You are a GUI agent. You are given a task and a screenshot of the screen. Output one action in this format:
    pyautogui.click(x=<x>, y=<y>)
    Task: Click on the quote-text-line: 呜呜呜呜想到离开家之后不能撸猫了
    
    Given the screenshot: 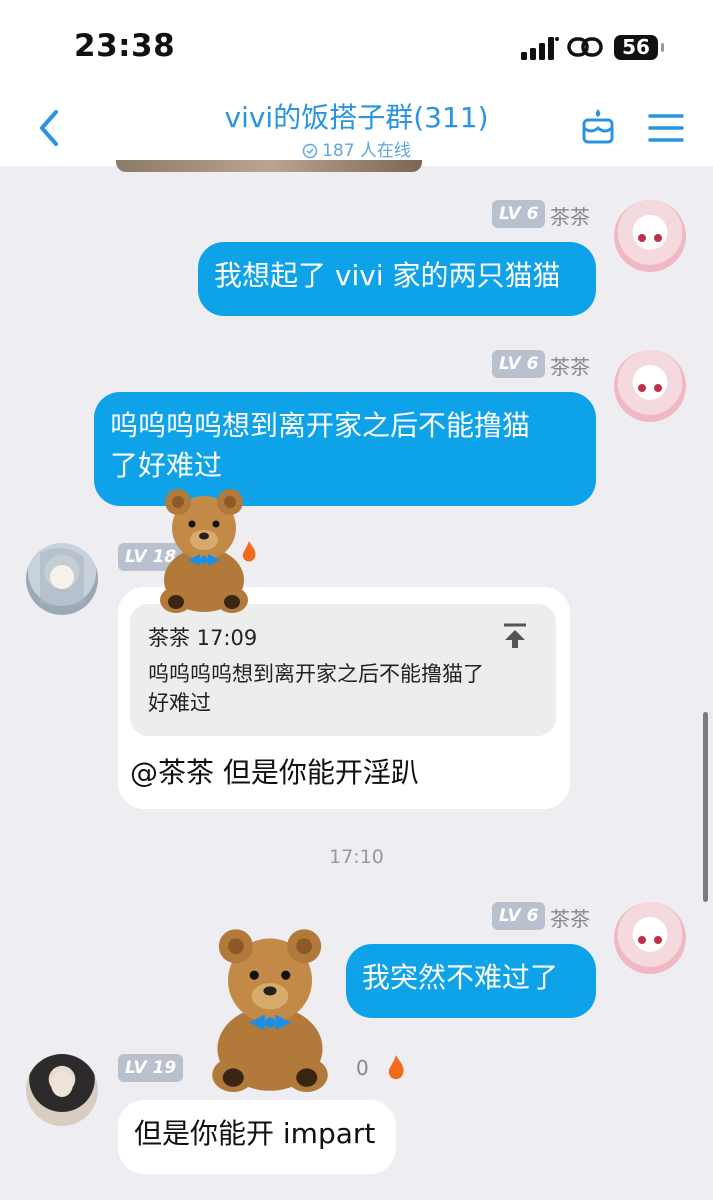 What is the action you would take?
    pyautogui.click(x=316, y=674)
    